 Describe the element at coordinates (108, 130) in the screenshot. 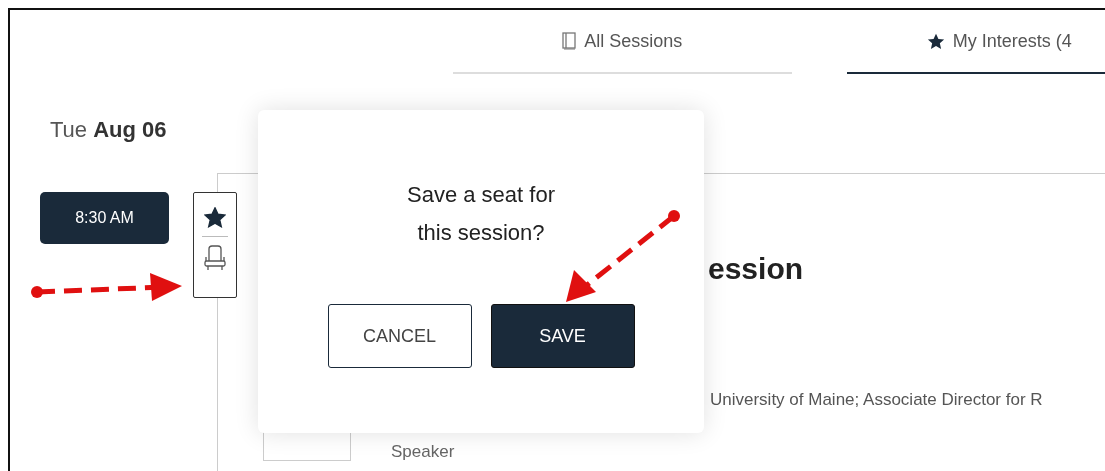

I see `date-heading: Tue Aug 06` at that location.